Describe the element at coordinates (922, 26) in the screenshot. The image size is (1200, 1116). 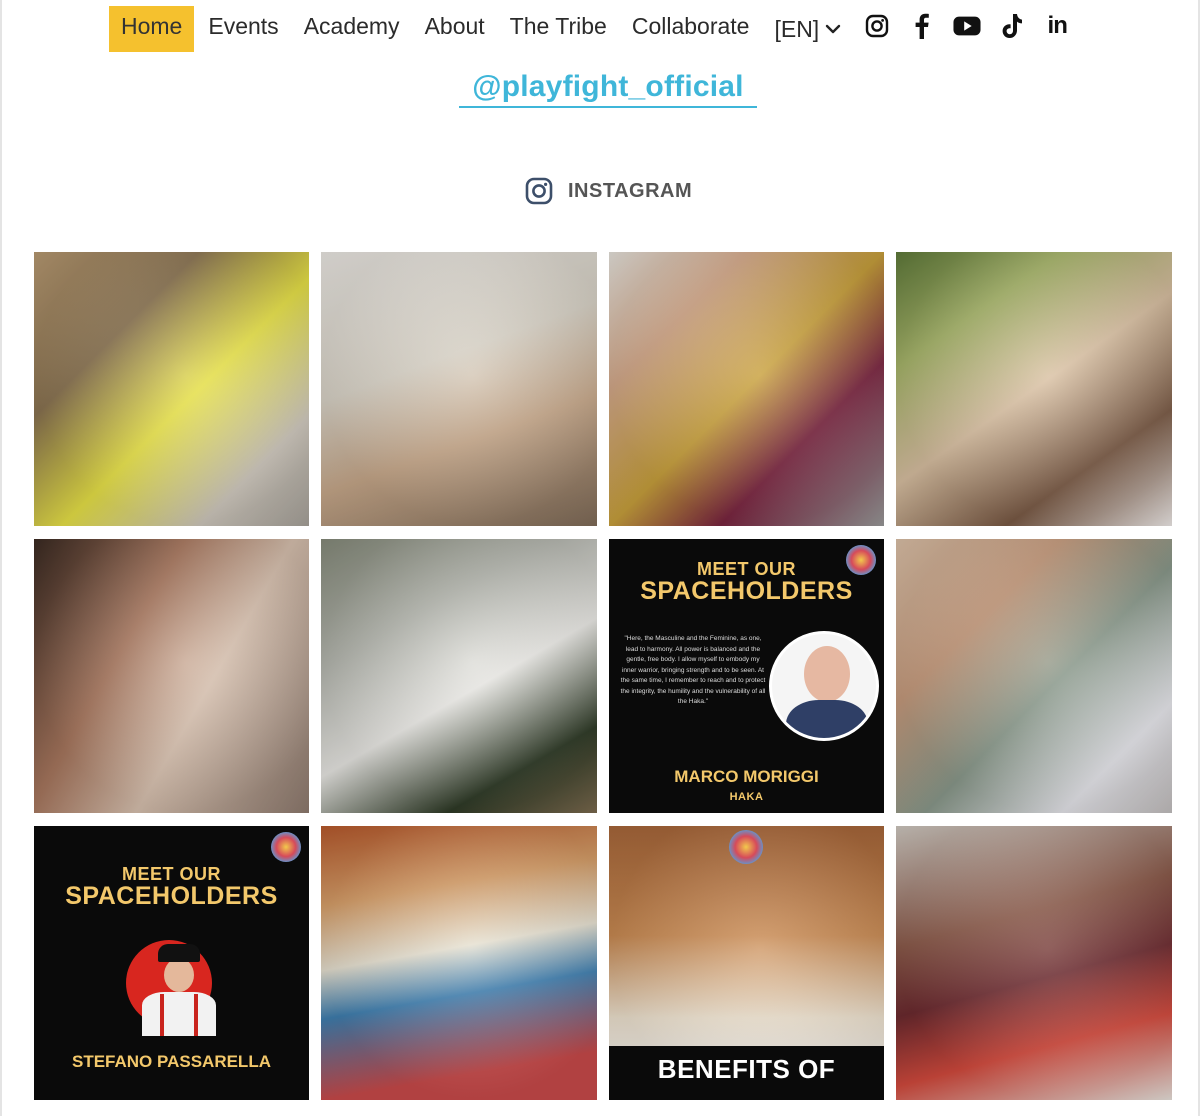
I see `facebook-icon` at that location.